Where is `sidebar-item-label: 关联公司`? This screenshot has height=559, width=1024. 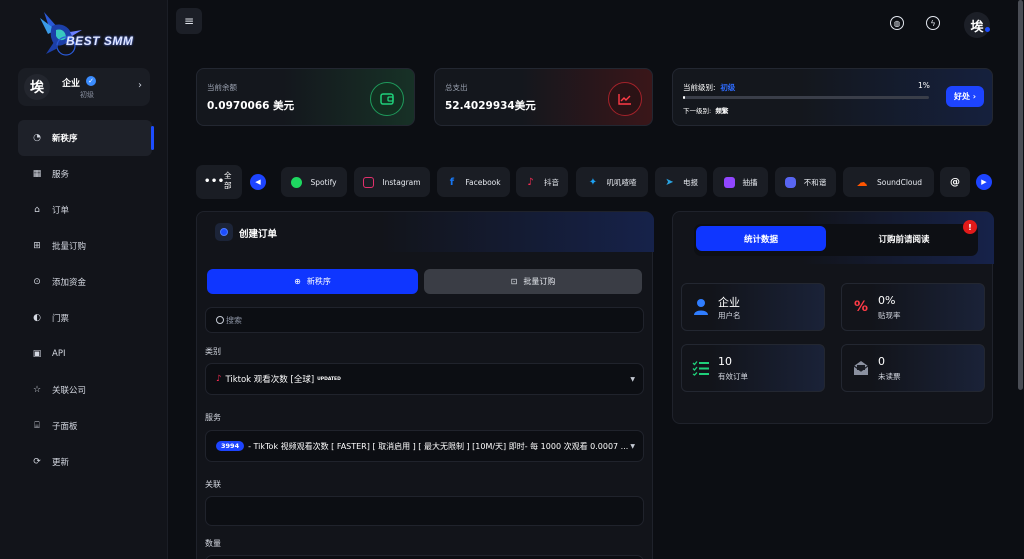
sidebar-item-label: 关联公司 is located at coordinates (69, 391).